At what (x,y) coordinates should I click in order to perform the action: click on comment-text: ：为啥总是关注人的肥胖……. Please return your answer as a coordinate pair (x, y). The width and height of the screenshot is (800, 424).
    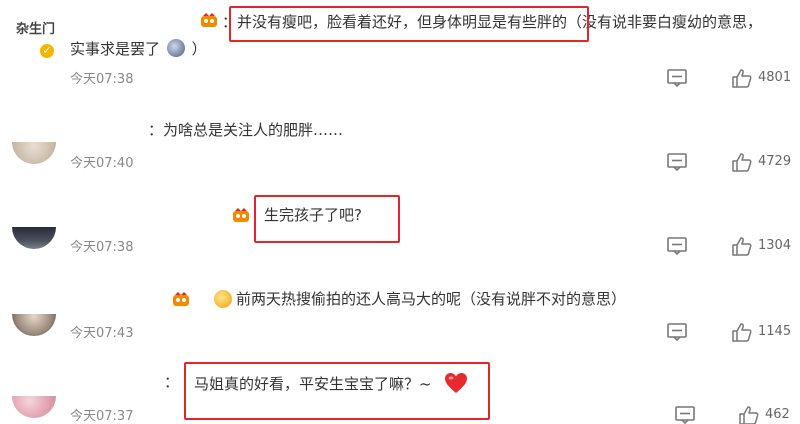
    Looking at the image, I should click on (246, 130).